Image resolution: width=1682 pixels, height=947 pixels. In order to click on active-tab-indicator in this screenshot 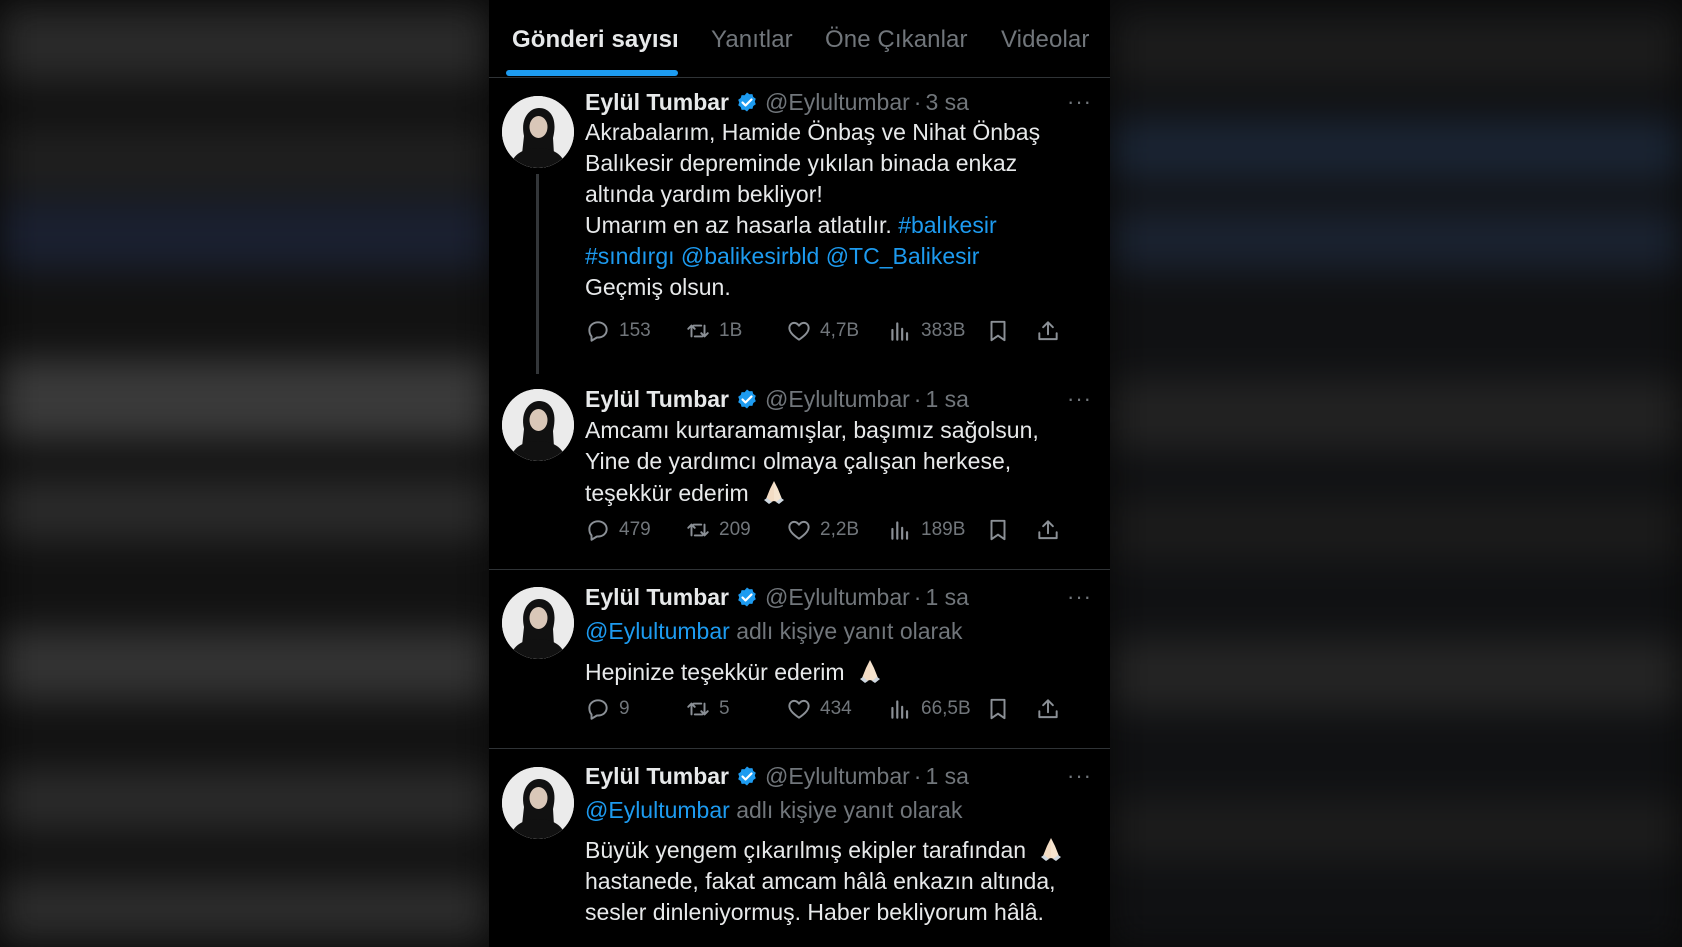, I will do `click(592, 73)`.